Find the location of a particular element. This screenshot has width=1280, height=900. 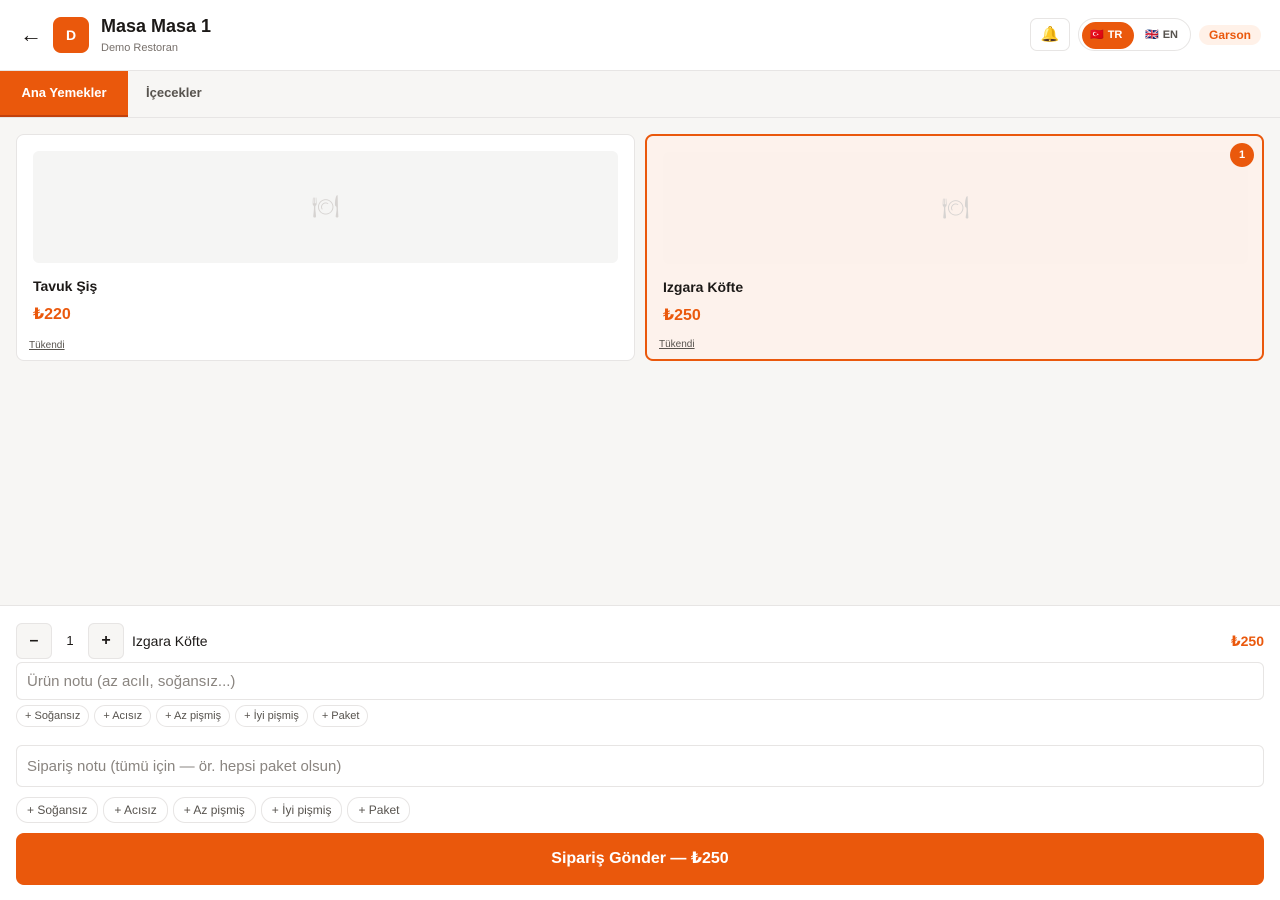

item-chip-sogansiz: + Soğansız is located at coordinates (53, 716).